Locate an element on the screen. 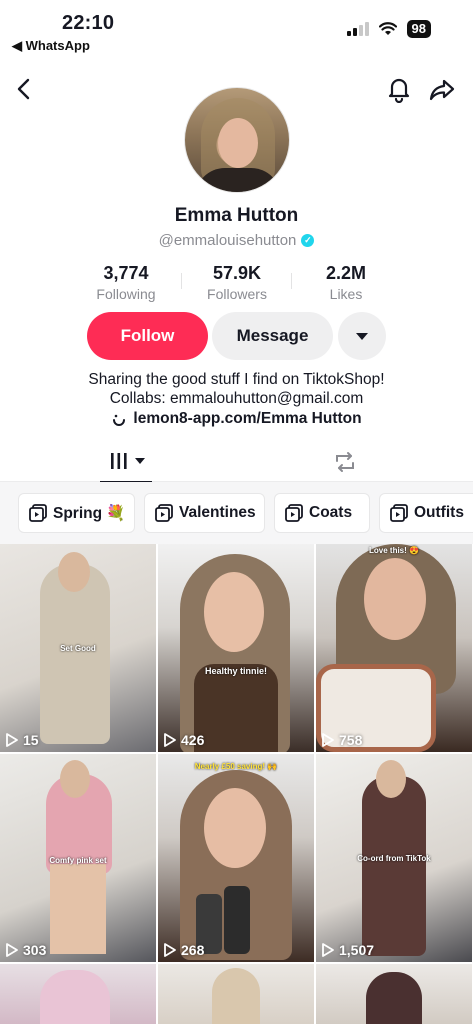 This screenshot has width=473, height=1024. playlist-spring: Spring 💐 is located at coordinates (76, 513).